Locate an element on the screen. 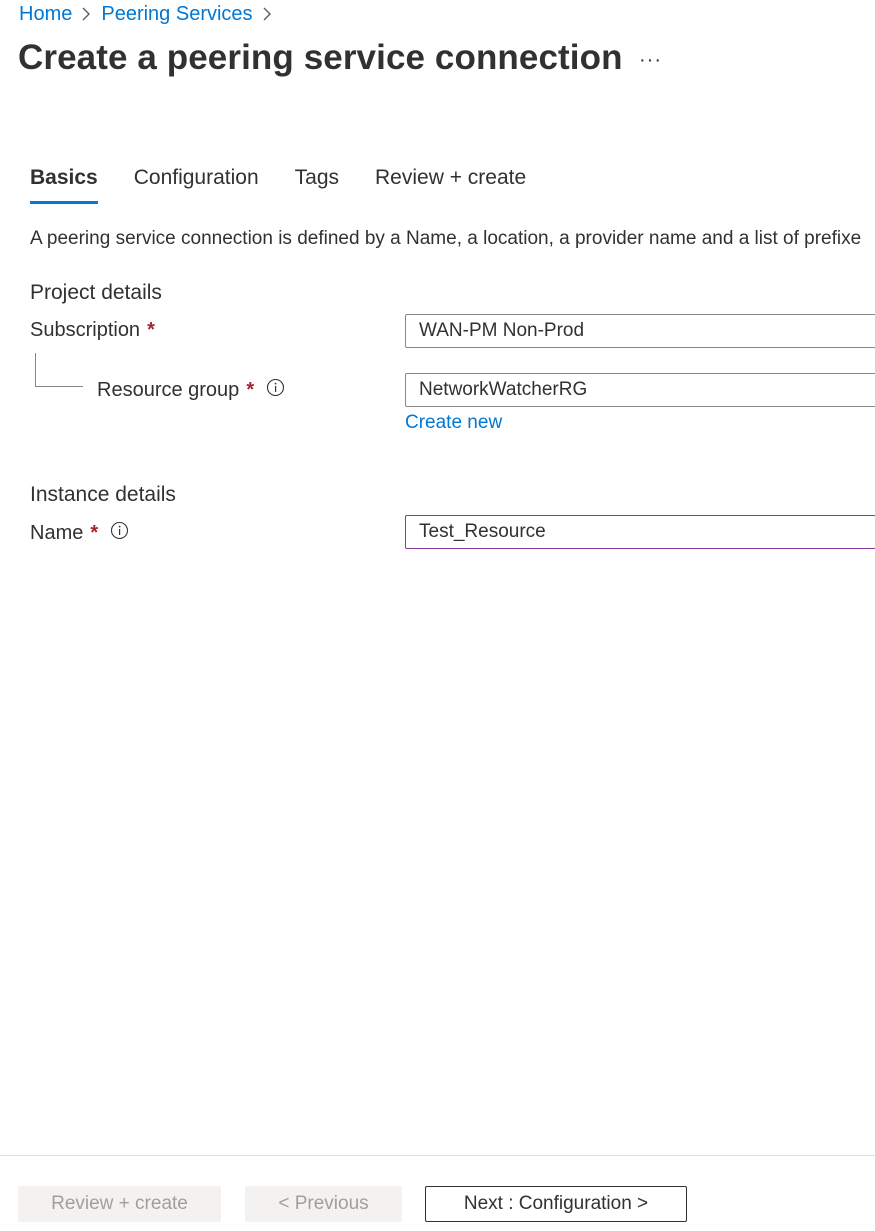 The height and width of the screenshot is (1231, 875). breadcrumb-peering-services-link: Peering Services is located at coordinates (176, 14).